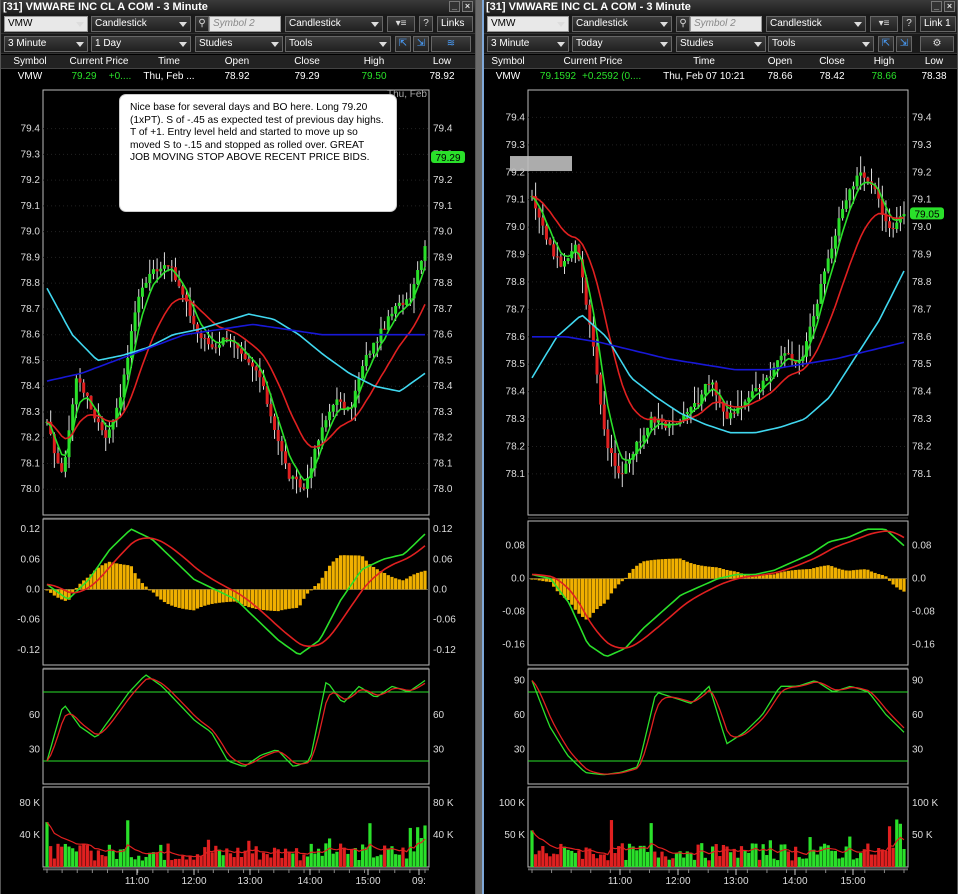  What do you see at coordinates (141, 44) in the screenshot?
I see `range-select: 1 Day` at bounding box center [141, 44].